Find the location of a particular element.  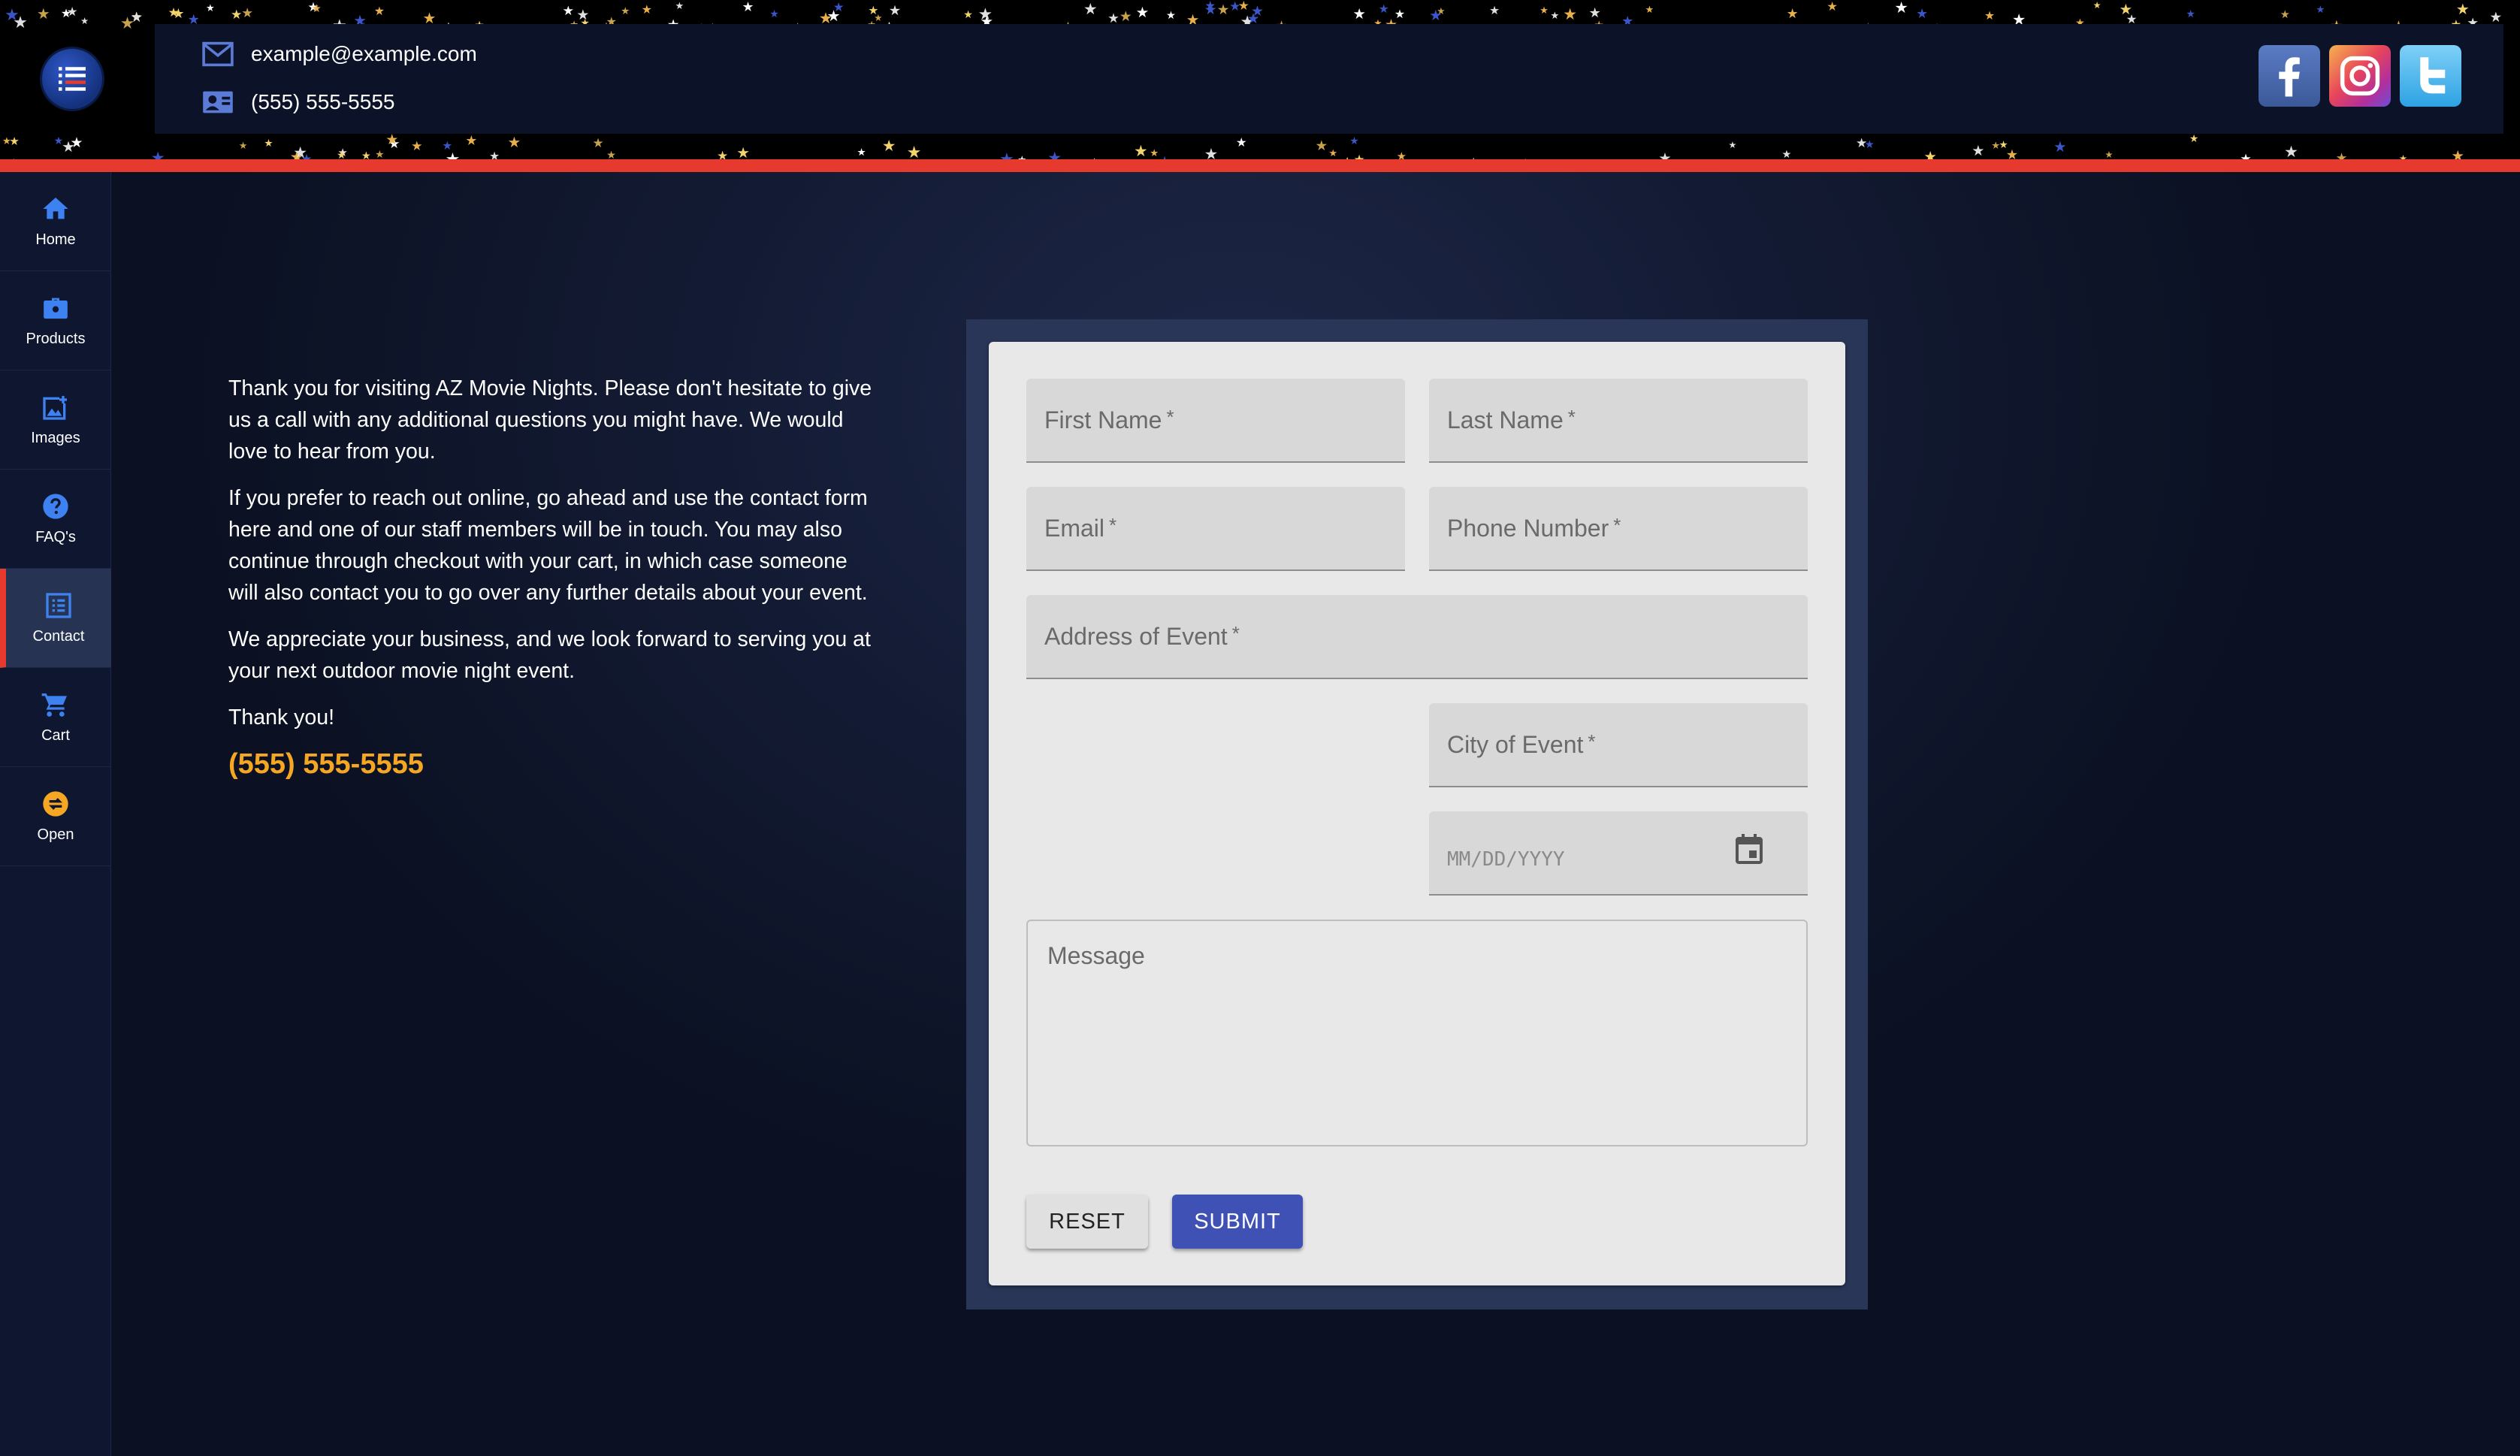

sidebar-item-products: Products is located at coordinates (55, 320).